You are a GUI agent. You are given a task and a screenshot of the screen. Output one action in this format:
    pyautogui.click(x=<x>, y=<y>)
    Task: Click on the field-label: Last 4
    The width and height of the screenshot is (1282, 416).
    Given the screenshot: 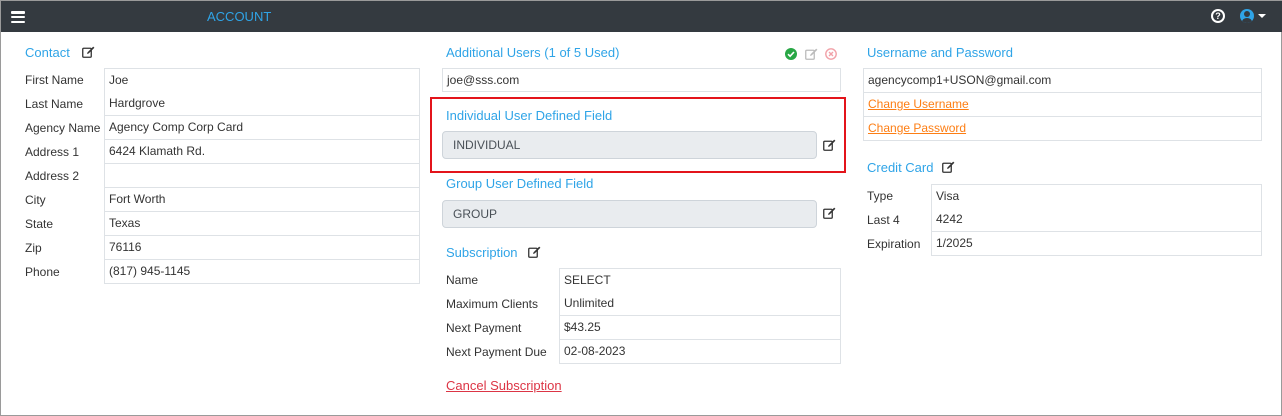 What is the action you would take?
    pyautogui.click(x=883, y=220)
    